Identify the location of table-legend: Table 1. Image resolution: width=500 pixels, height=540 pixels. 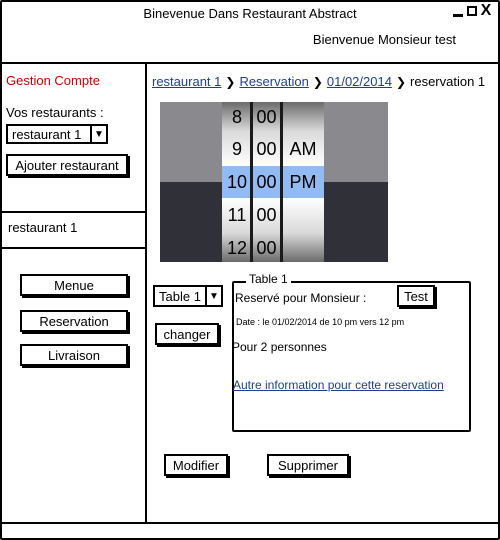
(268, 279).